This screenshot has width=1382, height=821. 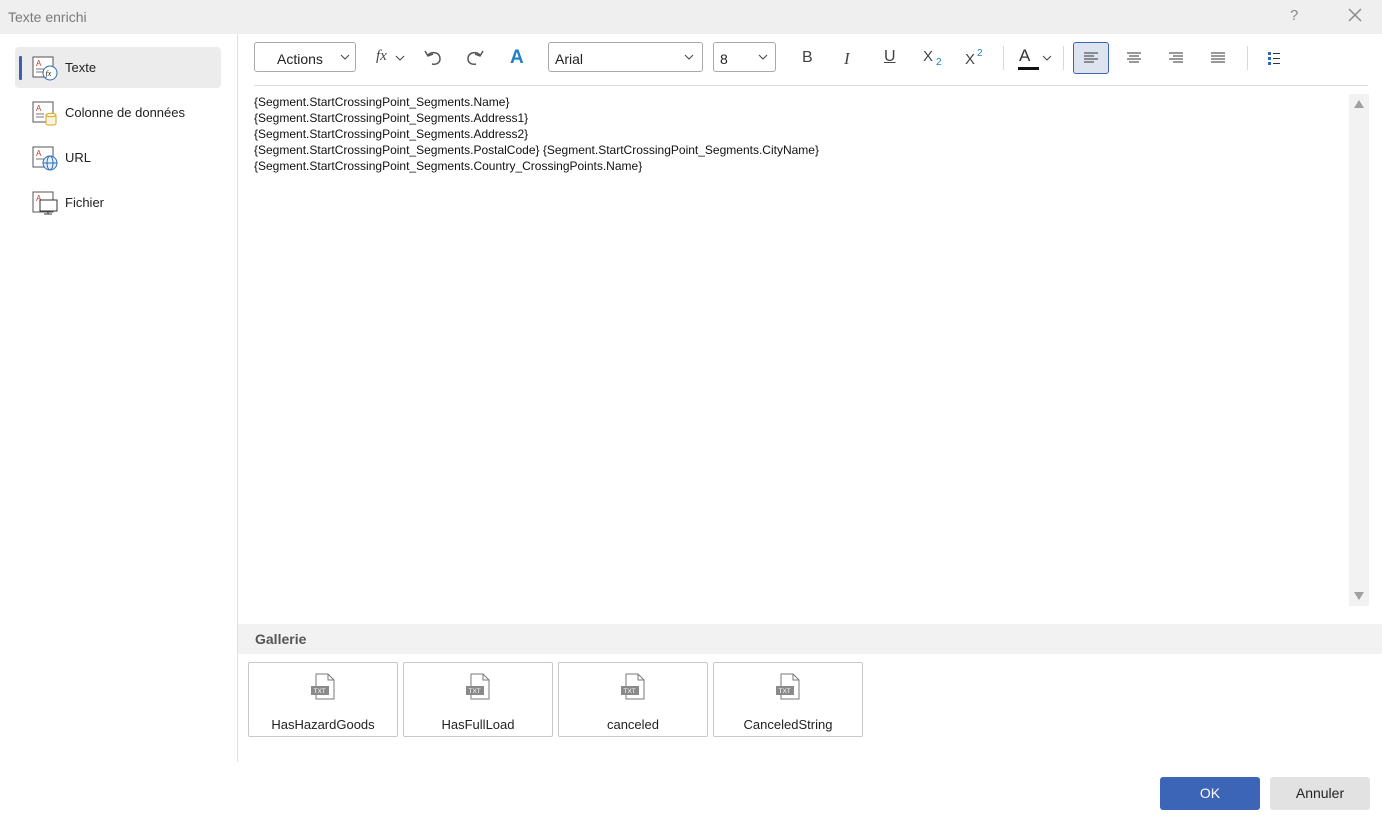 What do you see at coordinates (811, 85) in the screenshot?
I see `toolbar-divider-line` at bounding box center [811, 85].